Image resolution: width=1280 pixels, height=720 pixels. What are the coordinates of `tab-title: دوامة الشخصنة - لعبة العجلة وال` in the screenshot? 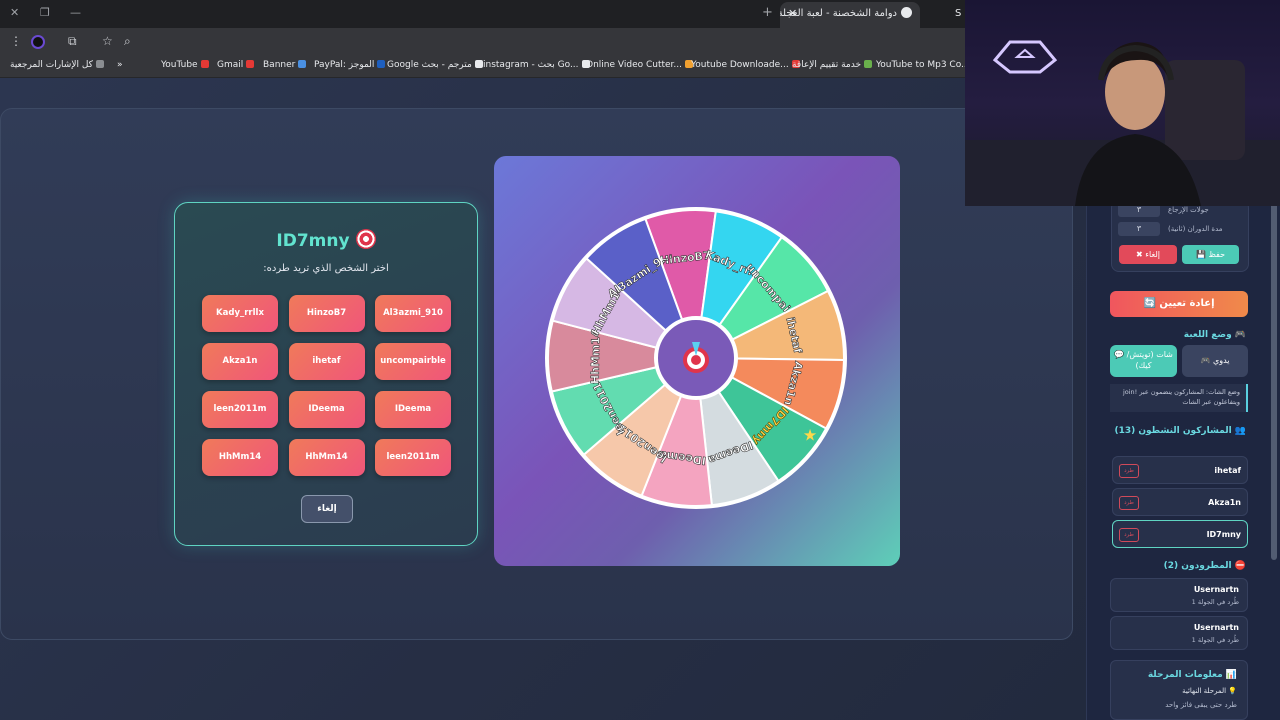 It's located at (838, 13).